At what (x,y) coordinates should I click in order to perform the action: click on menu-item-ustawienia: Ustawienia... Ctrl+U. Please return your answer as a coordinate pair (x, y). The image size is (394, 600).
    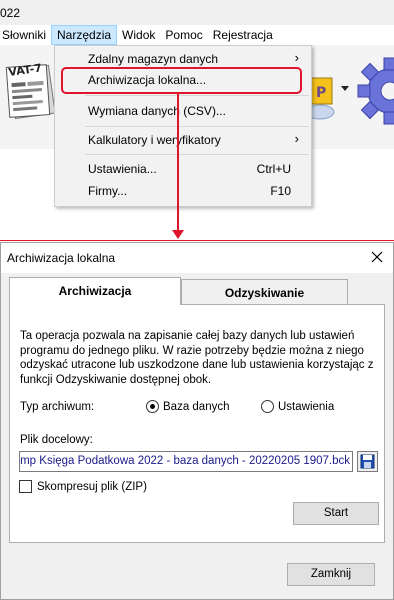
    Looking at the image, I should click on (183, 169).